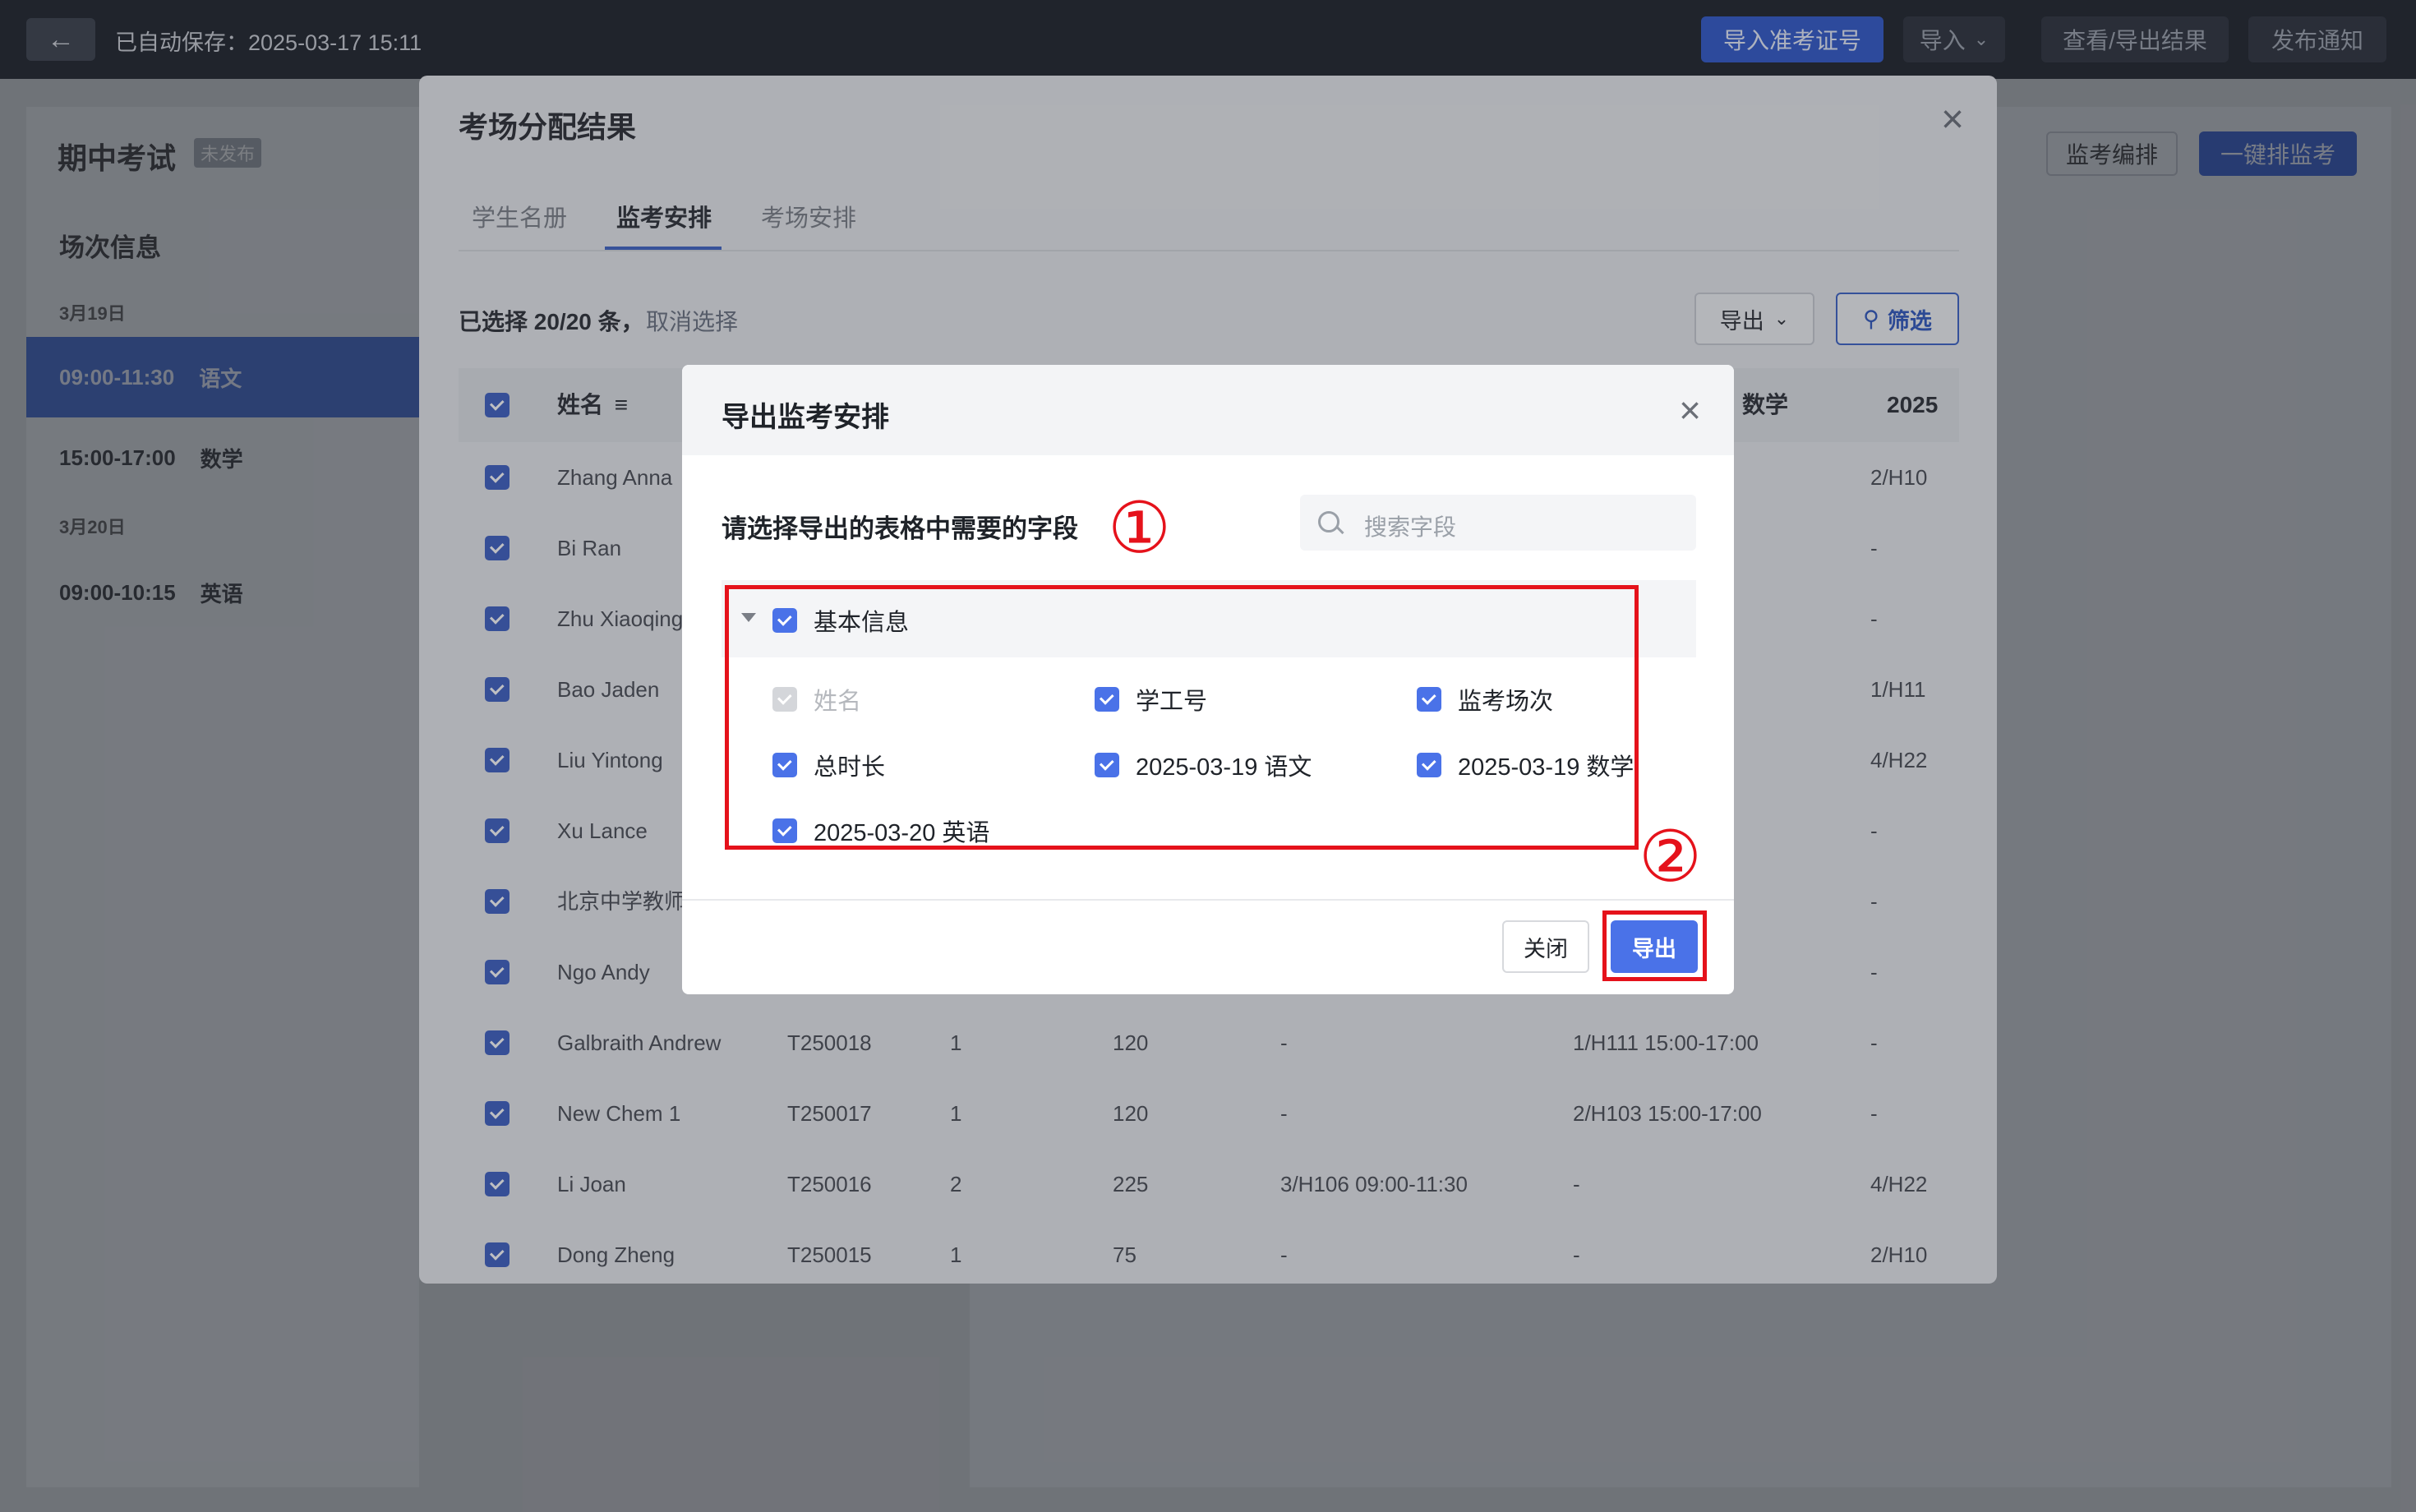  I want to click on close-icon: ×, so click(1690, 410).